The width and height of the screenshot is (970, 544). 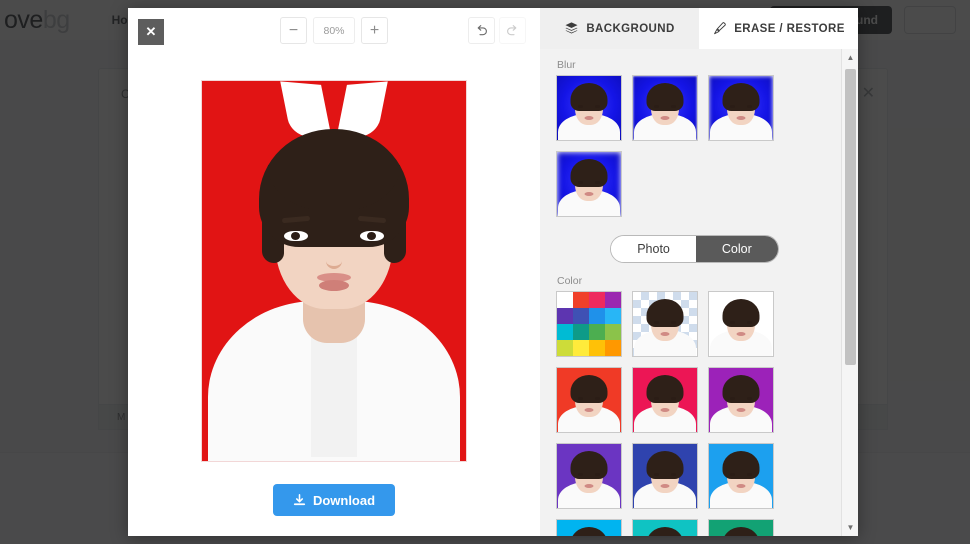 I want to click on thumbnail-cyan, so click(x=589, y=527).